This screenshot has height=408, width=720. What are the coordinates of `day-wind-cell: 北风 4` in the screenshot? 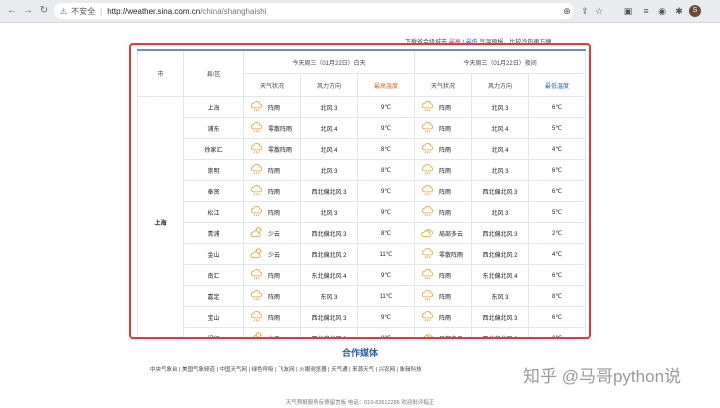 It's located at (329, 128).